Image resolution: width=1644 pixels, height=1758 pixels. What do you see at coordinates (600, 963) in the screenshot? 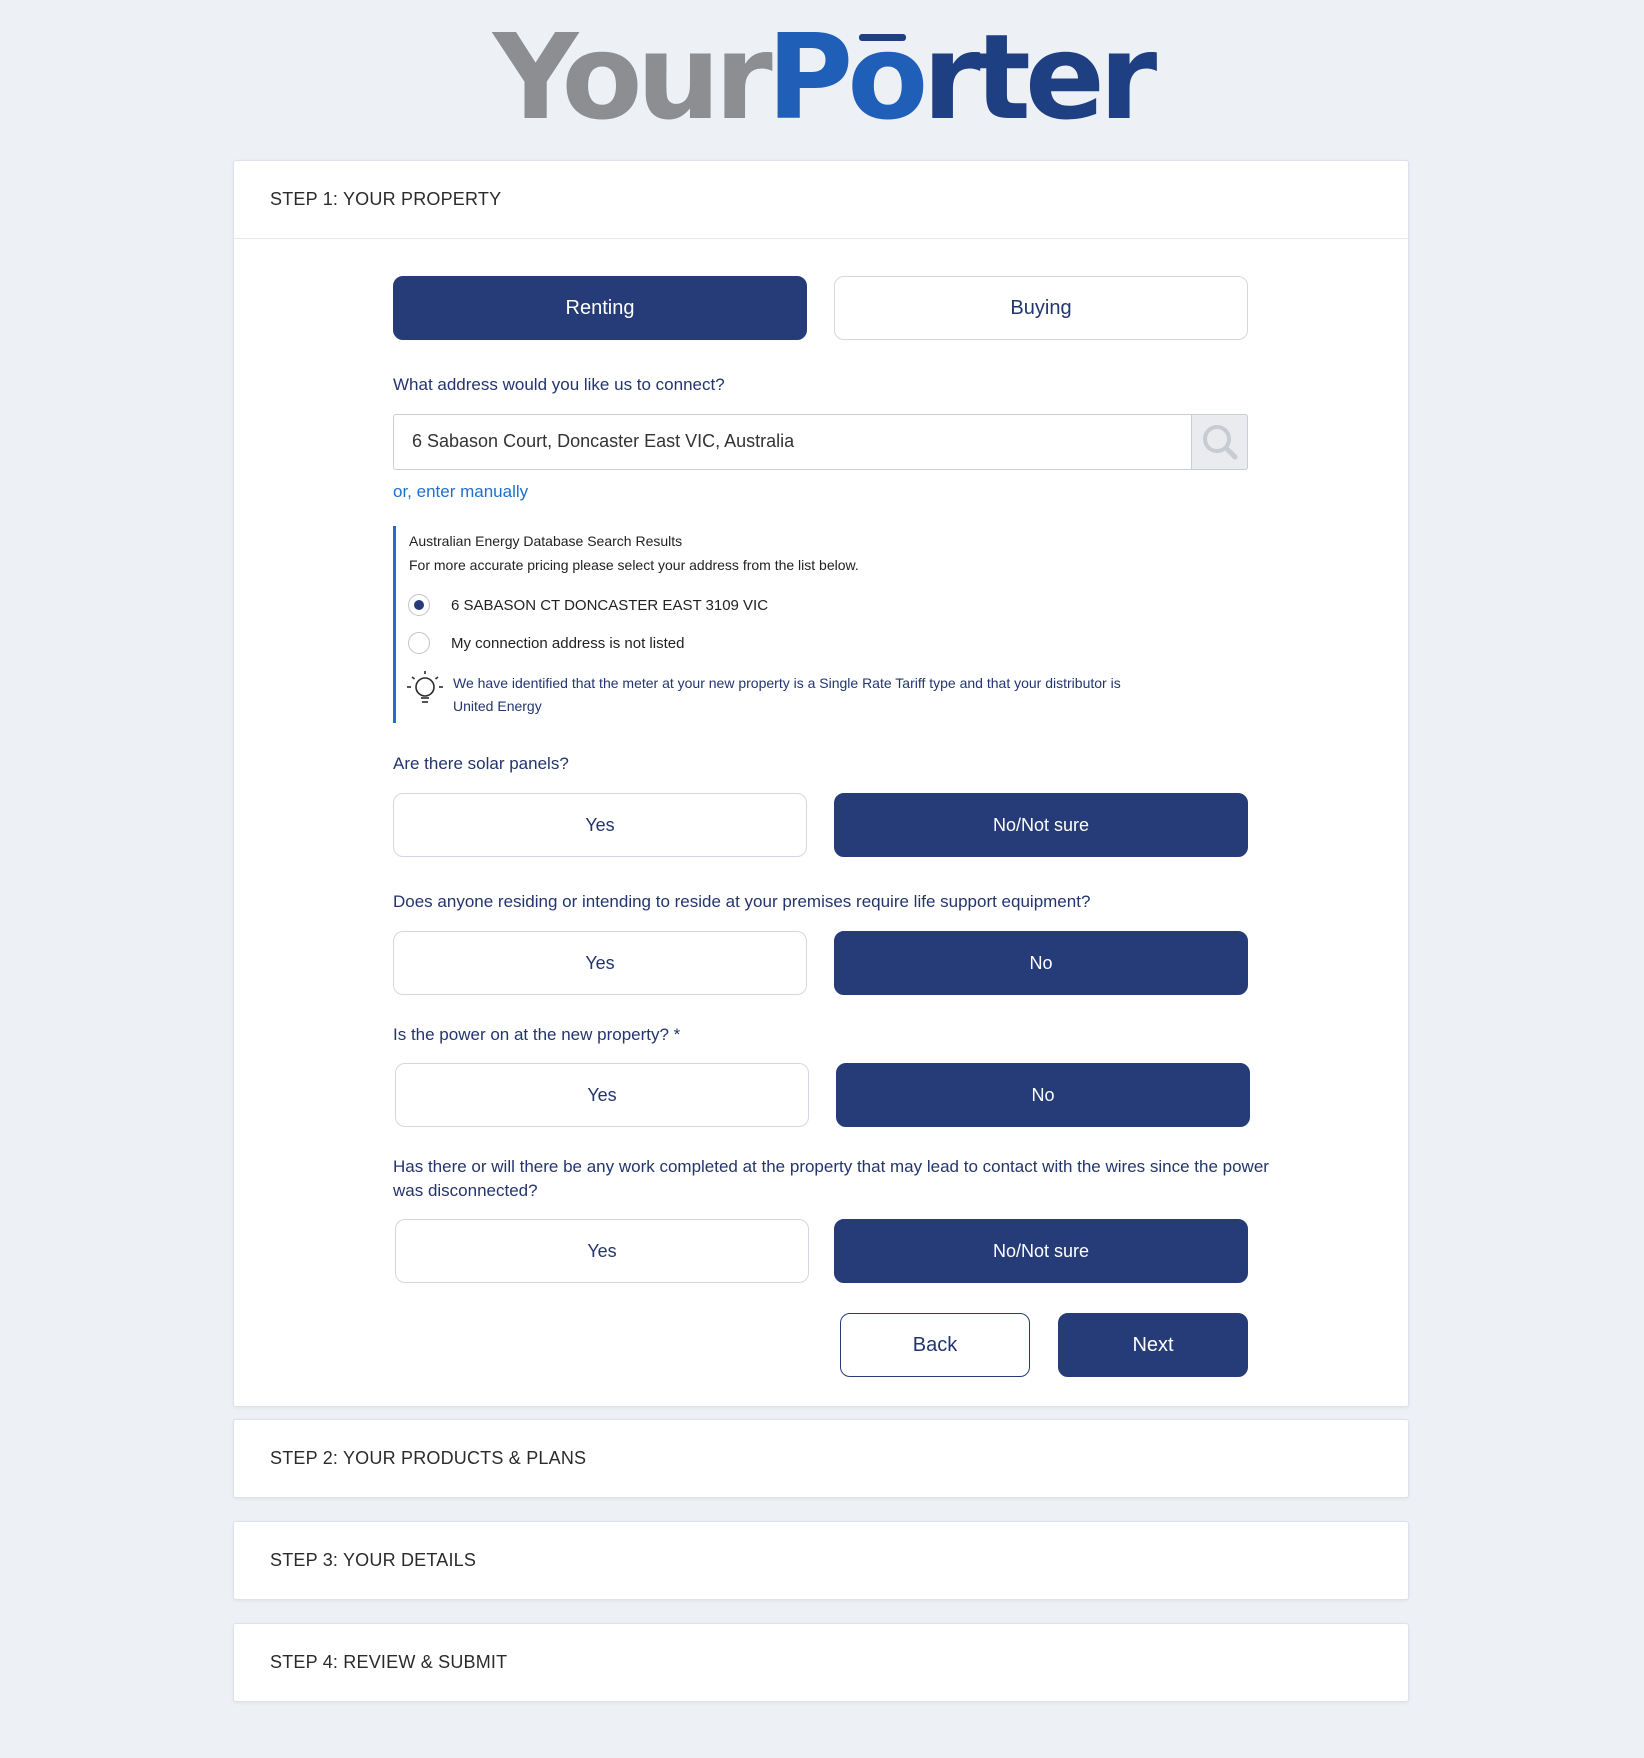
I see `life-support-yes-button: Yes` at bounding box center [600, 963].